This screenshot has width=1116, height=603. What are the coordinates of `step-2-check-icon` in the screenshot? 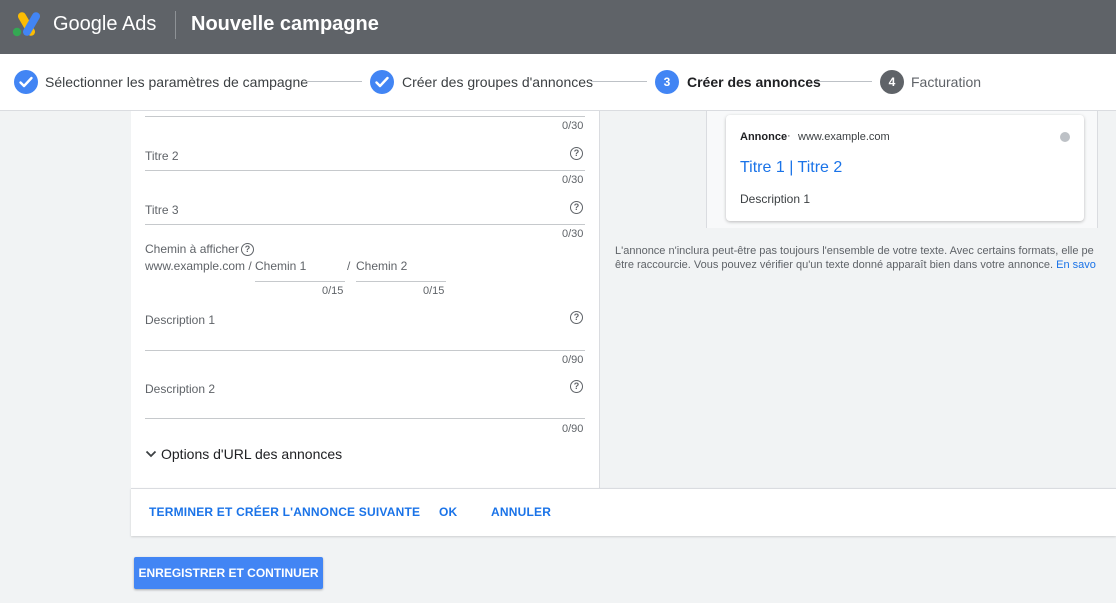 It's located at (382, 82).